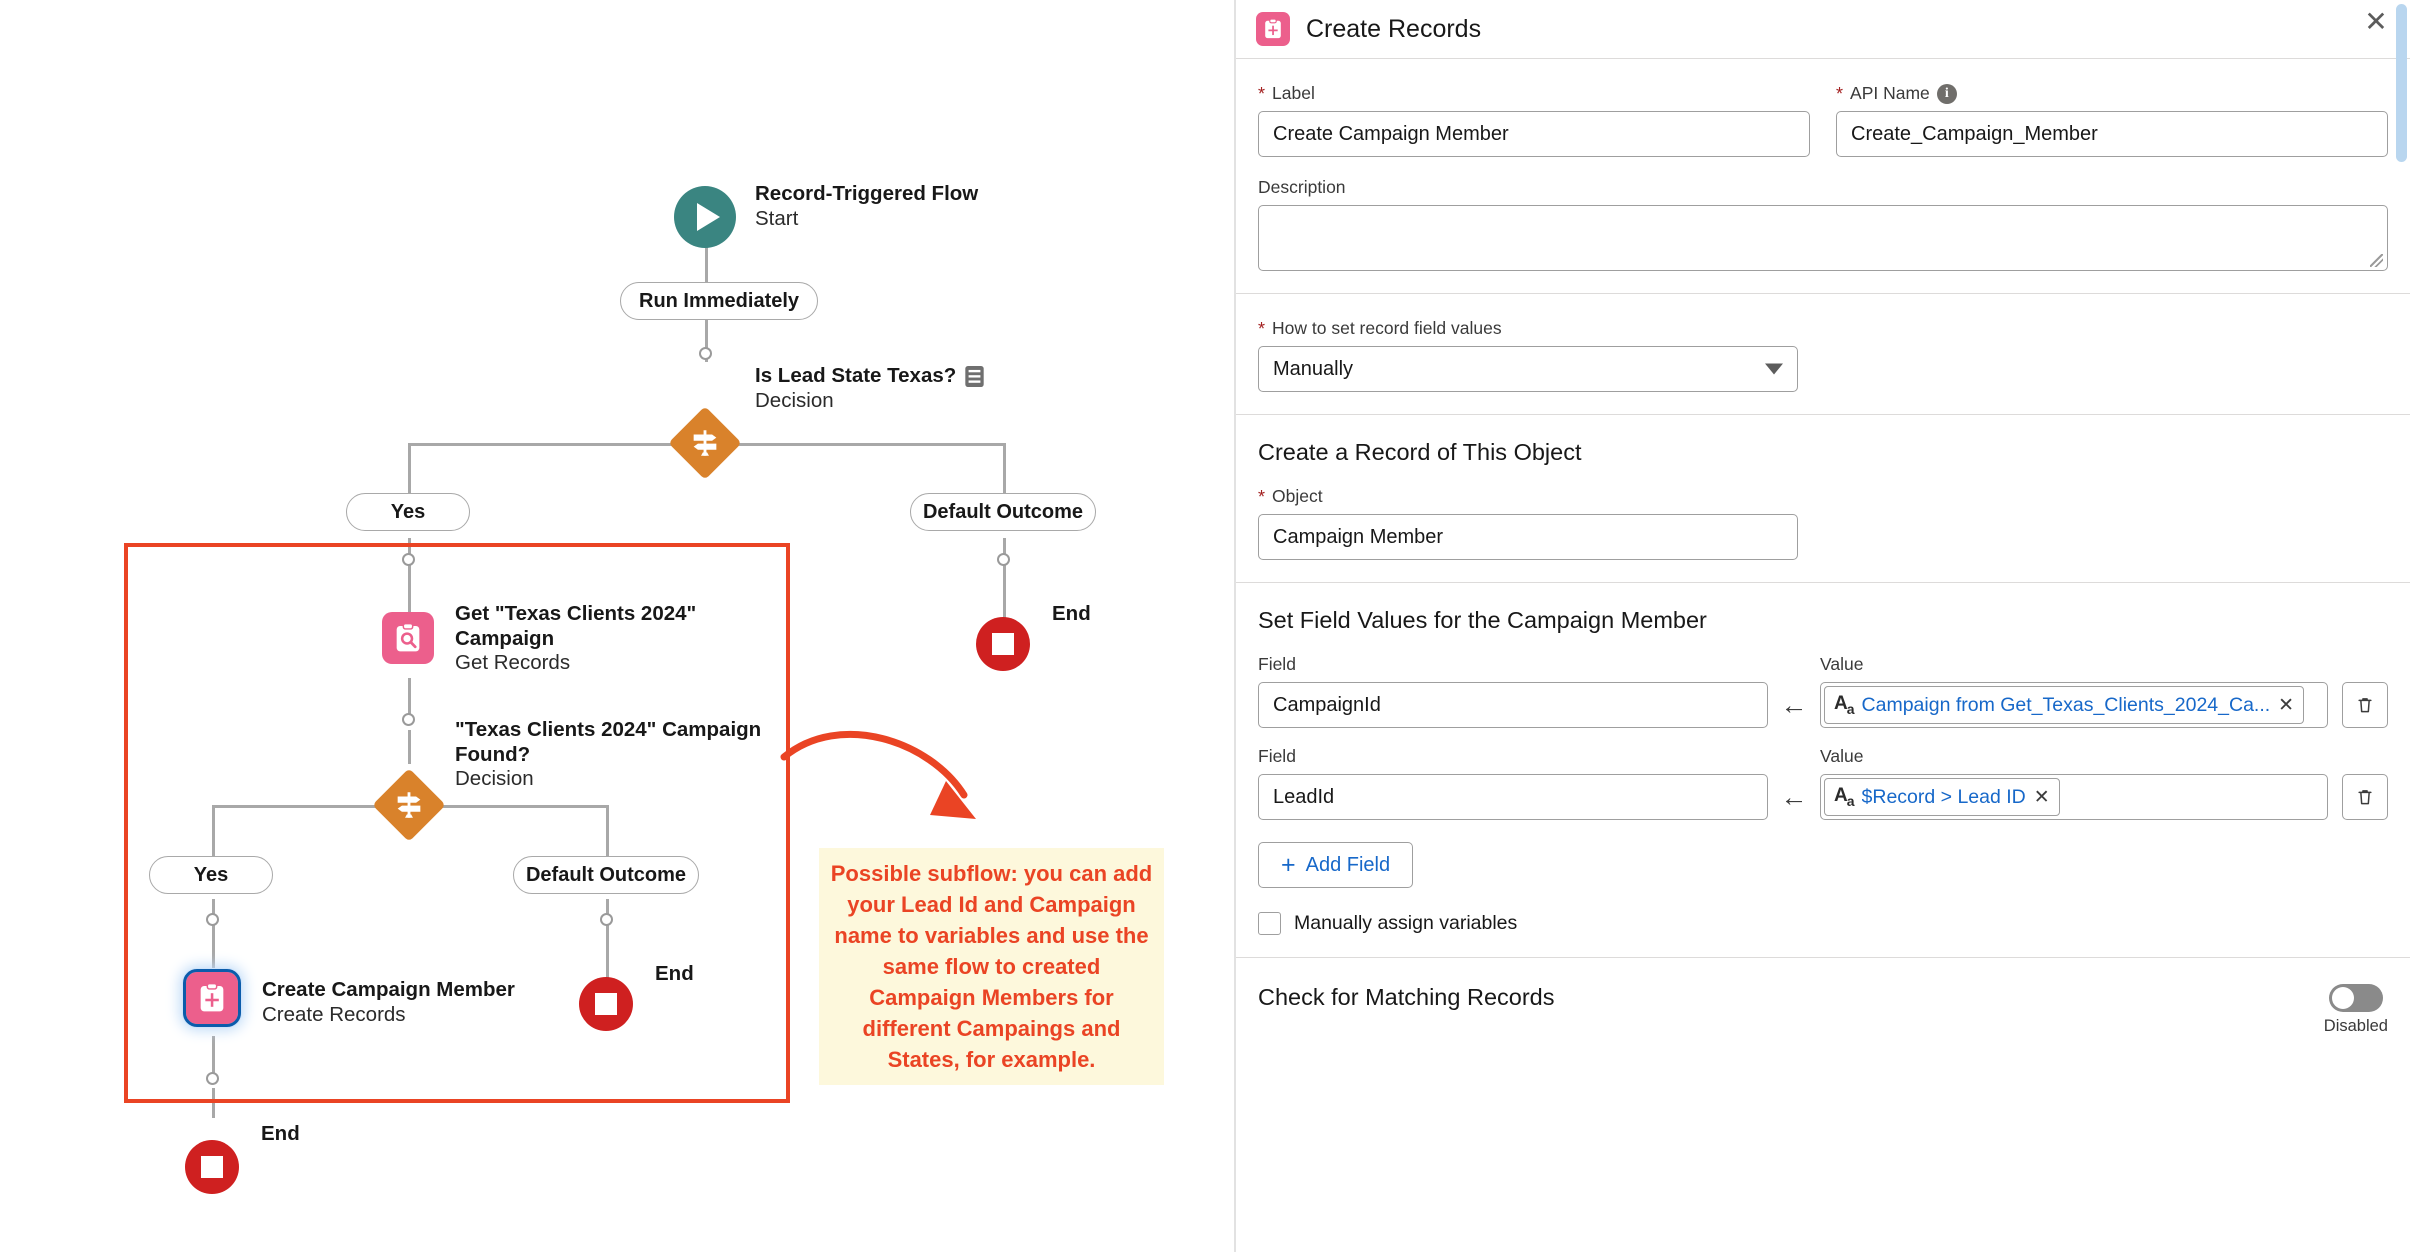 This screenshot has width=2410, height=1252. What do you see at coordinates (2355, 998) in the screenshot?
I see `check-matching-toggle` at bounding box center [2355, 998].